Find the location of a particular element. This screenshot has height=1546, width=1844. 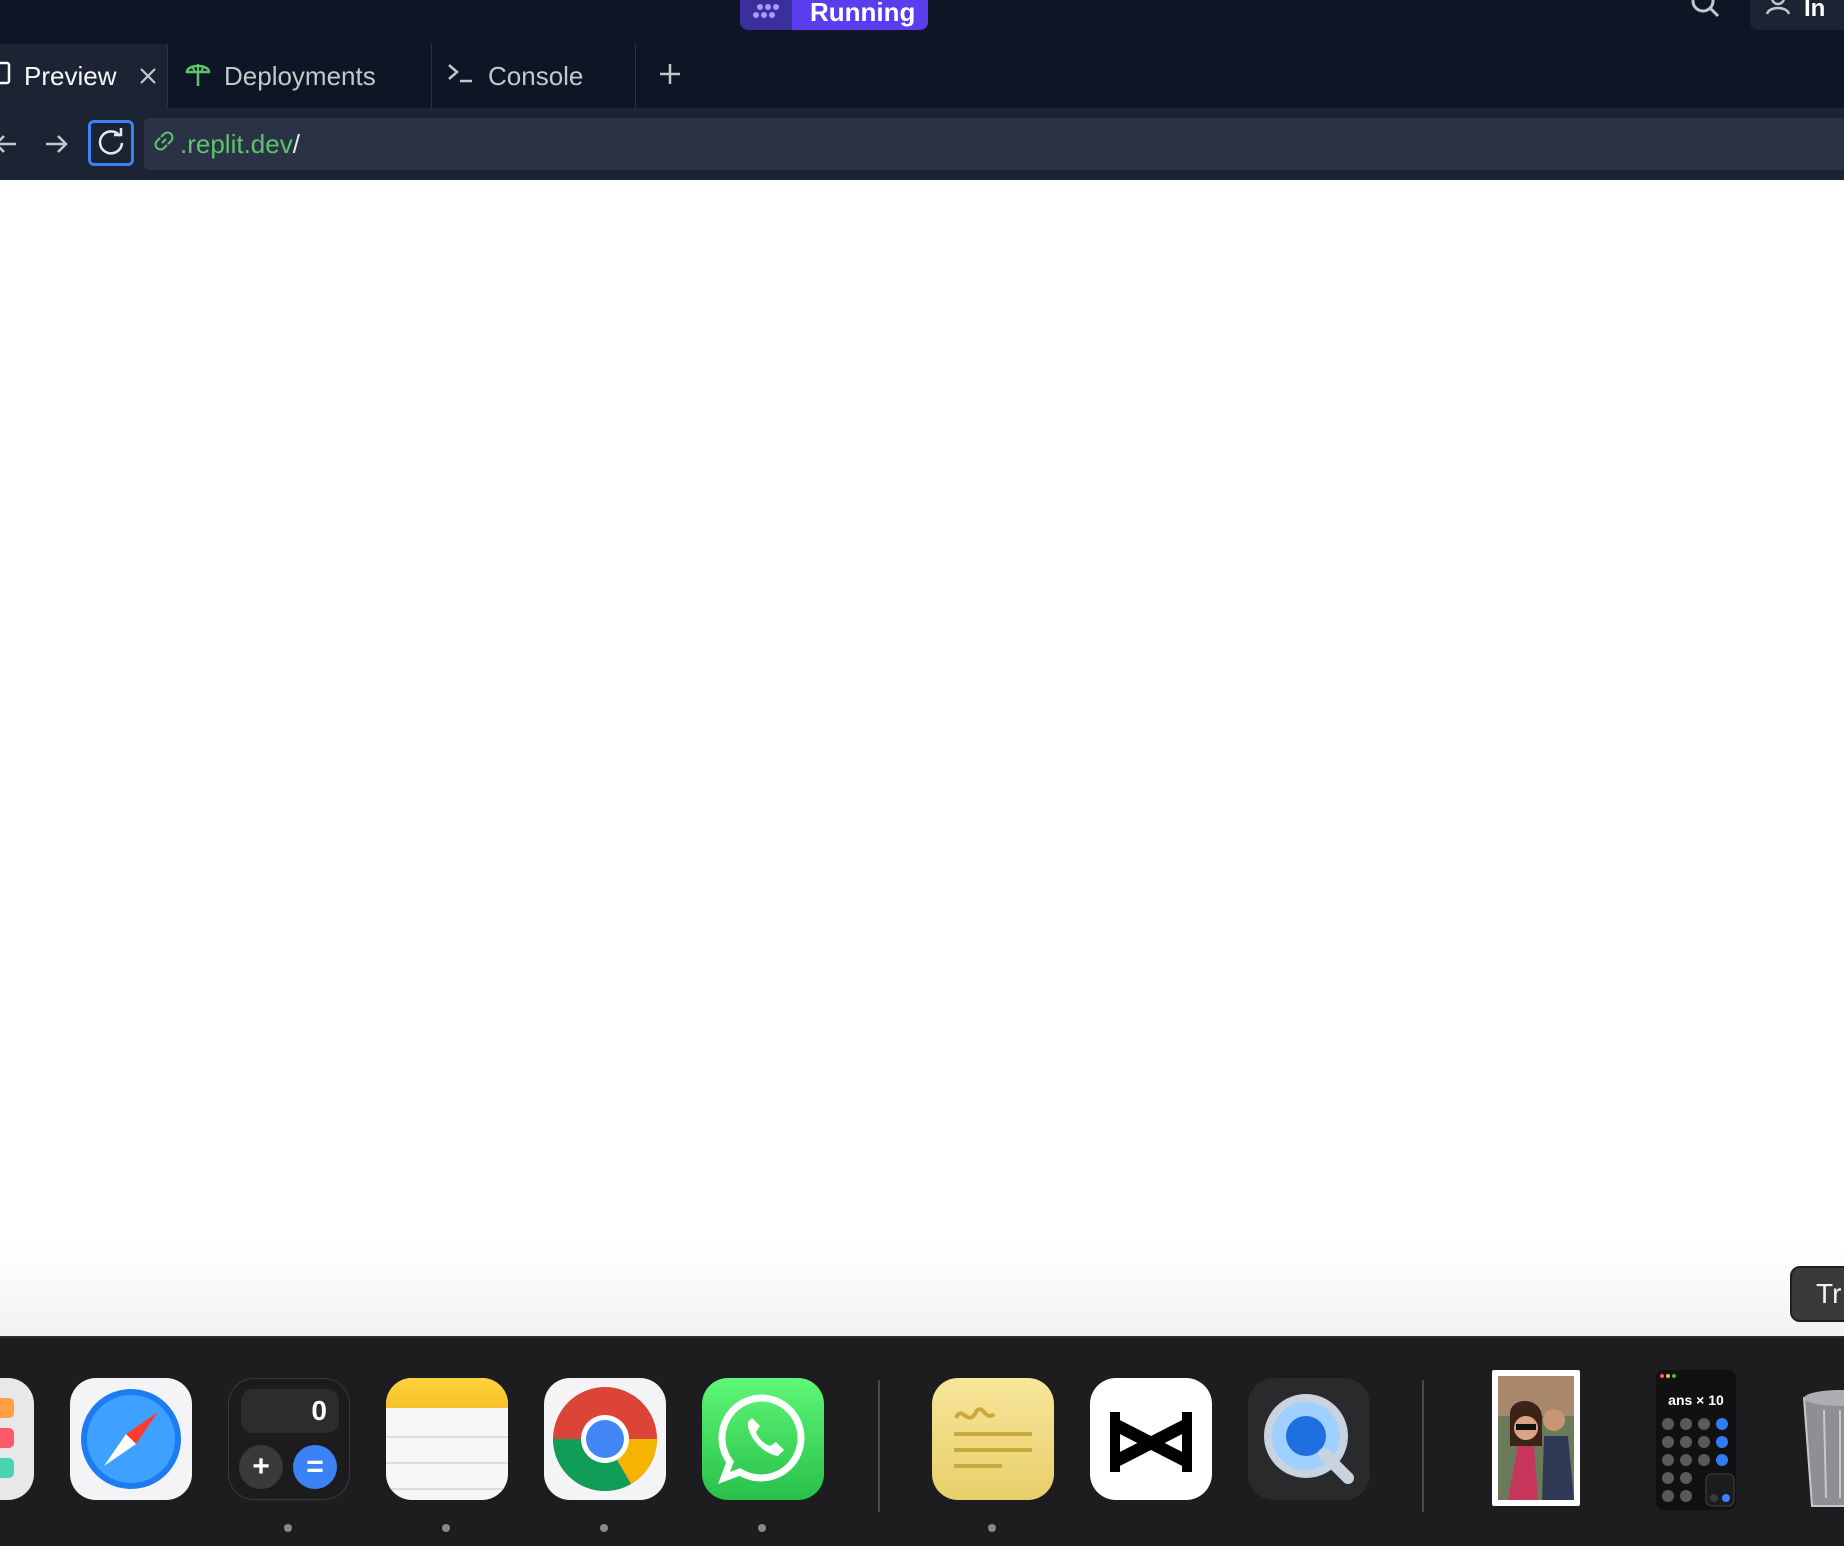

dock-app-safari is located at coordinates (131, 1439).